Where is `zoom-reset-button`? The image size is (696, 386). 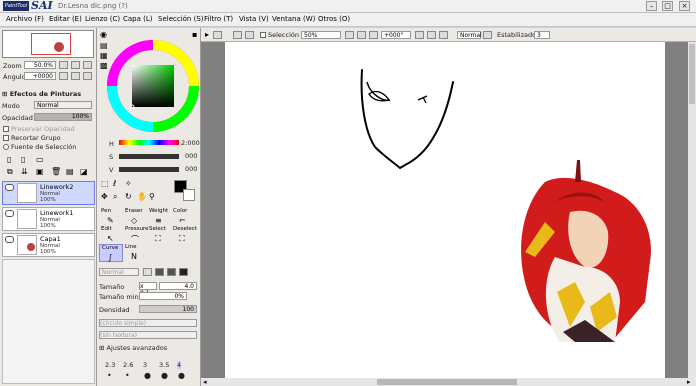
zoom-reset-button is located at coordinates (87, 65).